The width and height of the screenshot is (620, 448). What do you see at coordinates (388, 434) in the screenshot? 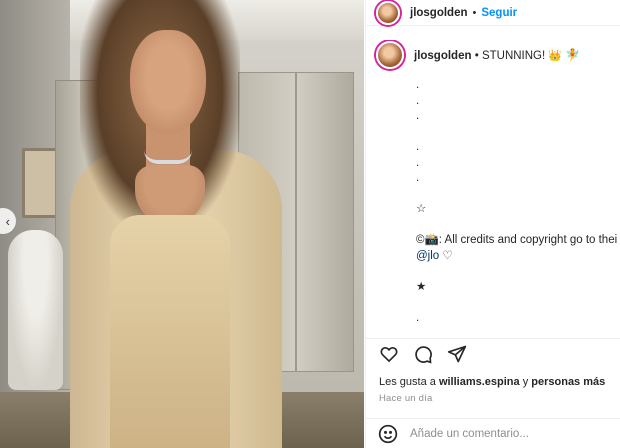
I see `emoji-icon` at bounding box center [388, 434].